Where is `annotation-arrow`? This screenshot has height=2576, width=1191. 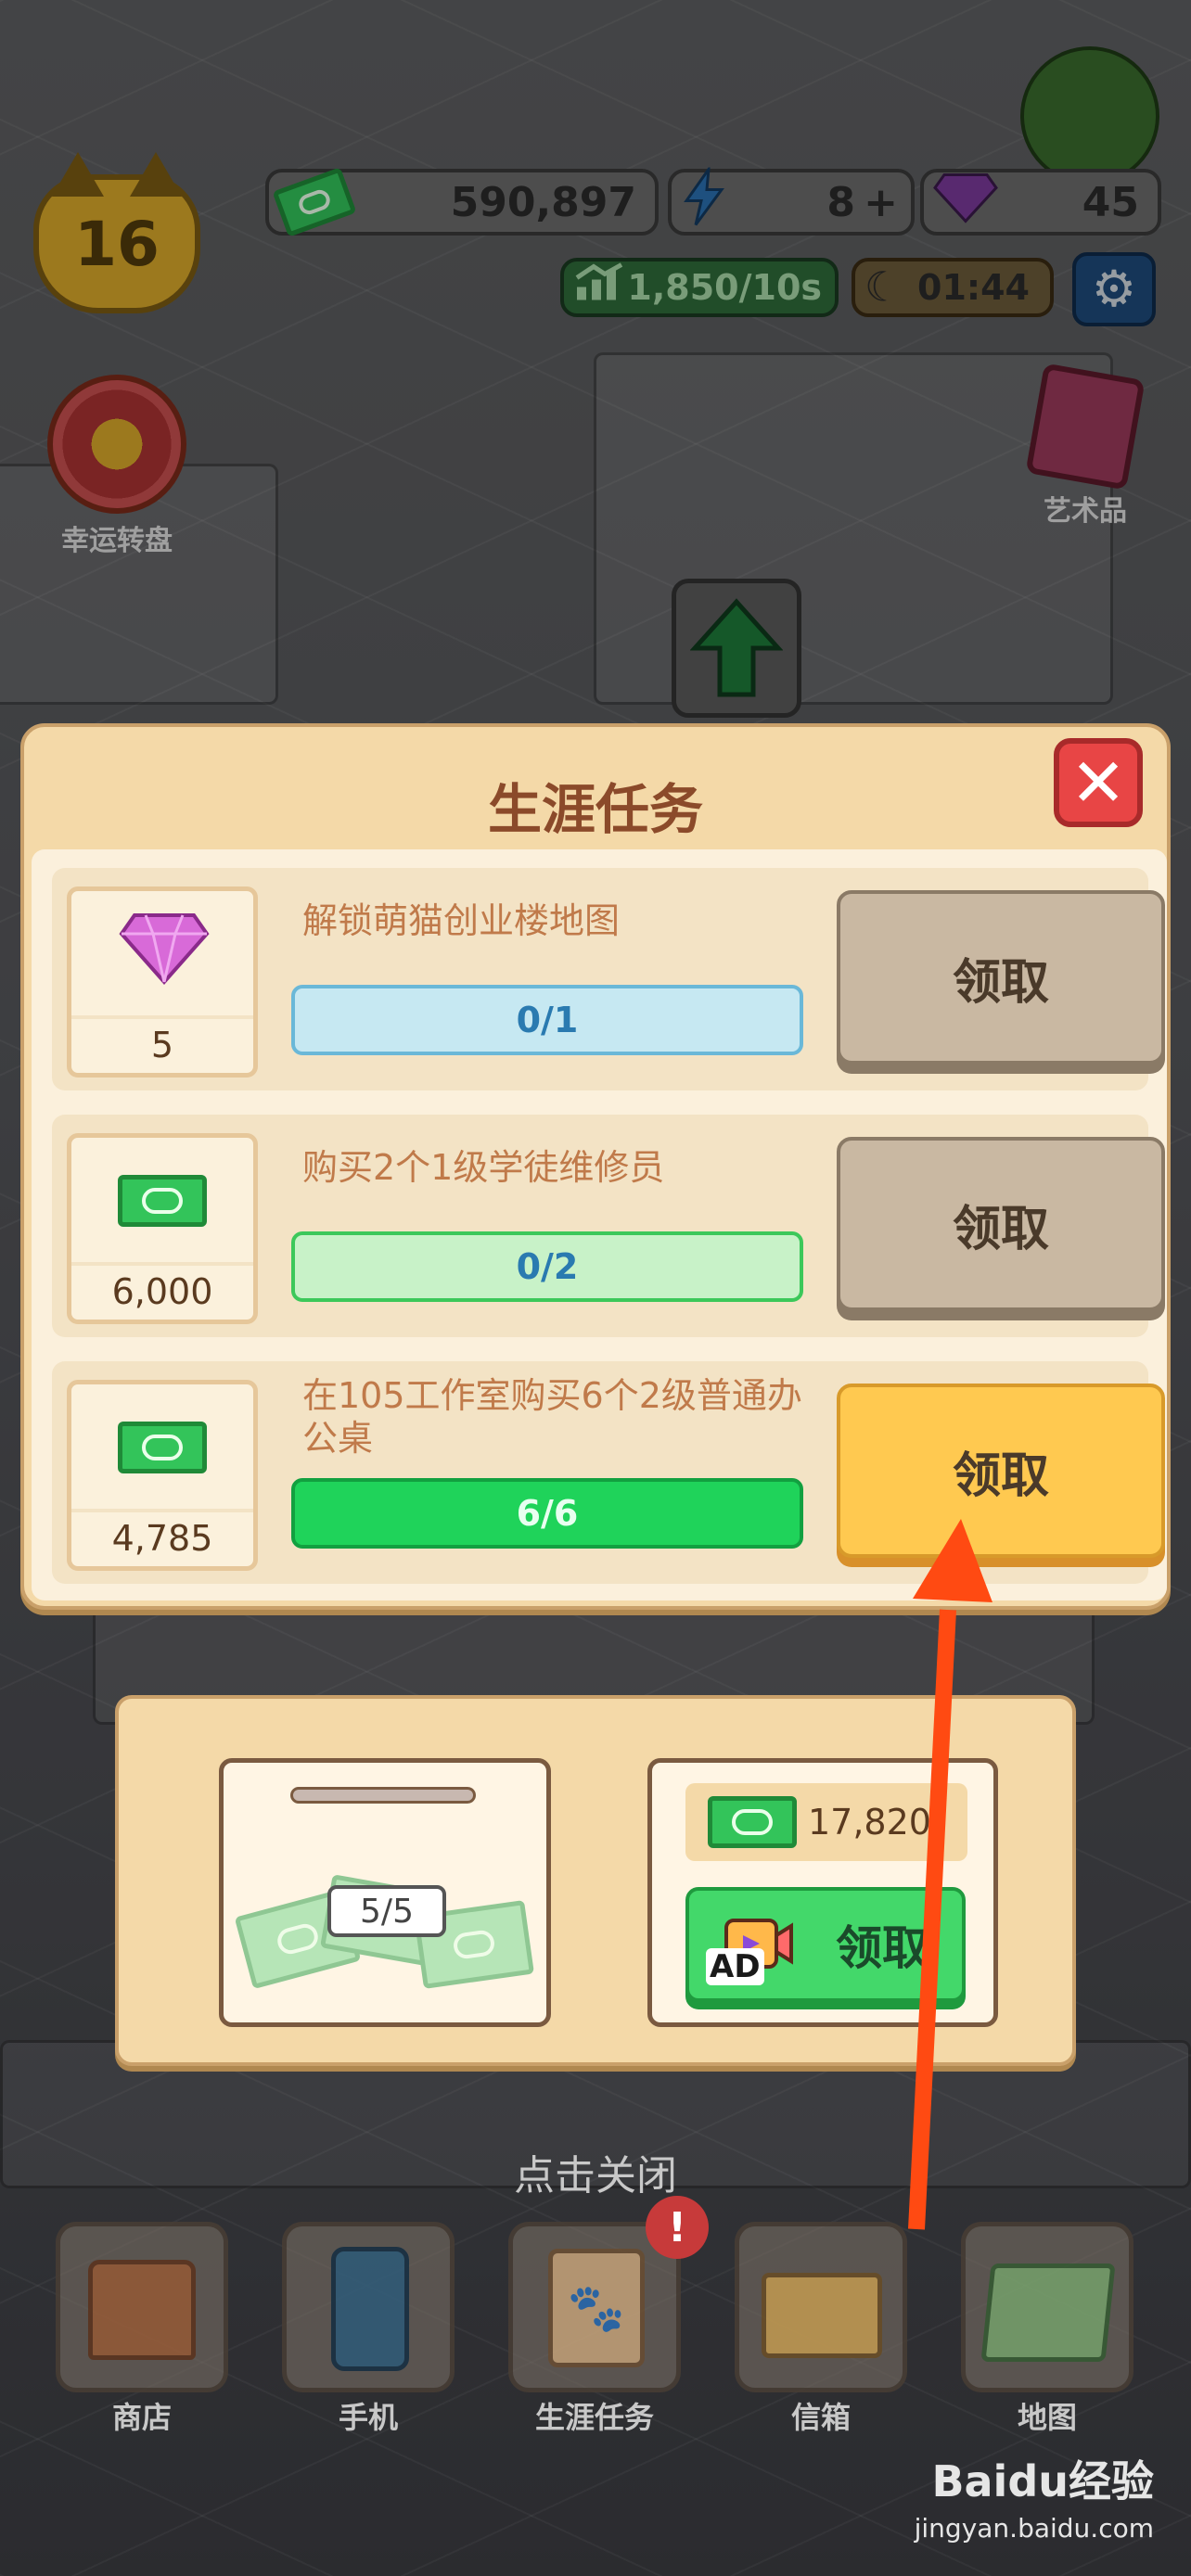
annotation-arrow is located at coordinates (950, 1874).